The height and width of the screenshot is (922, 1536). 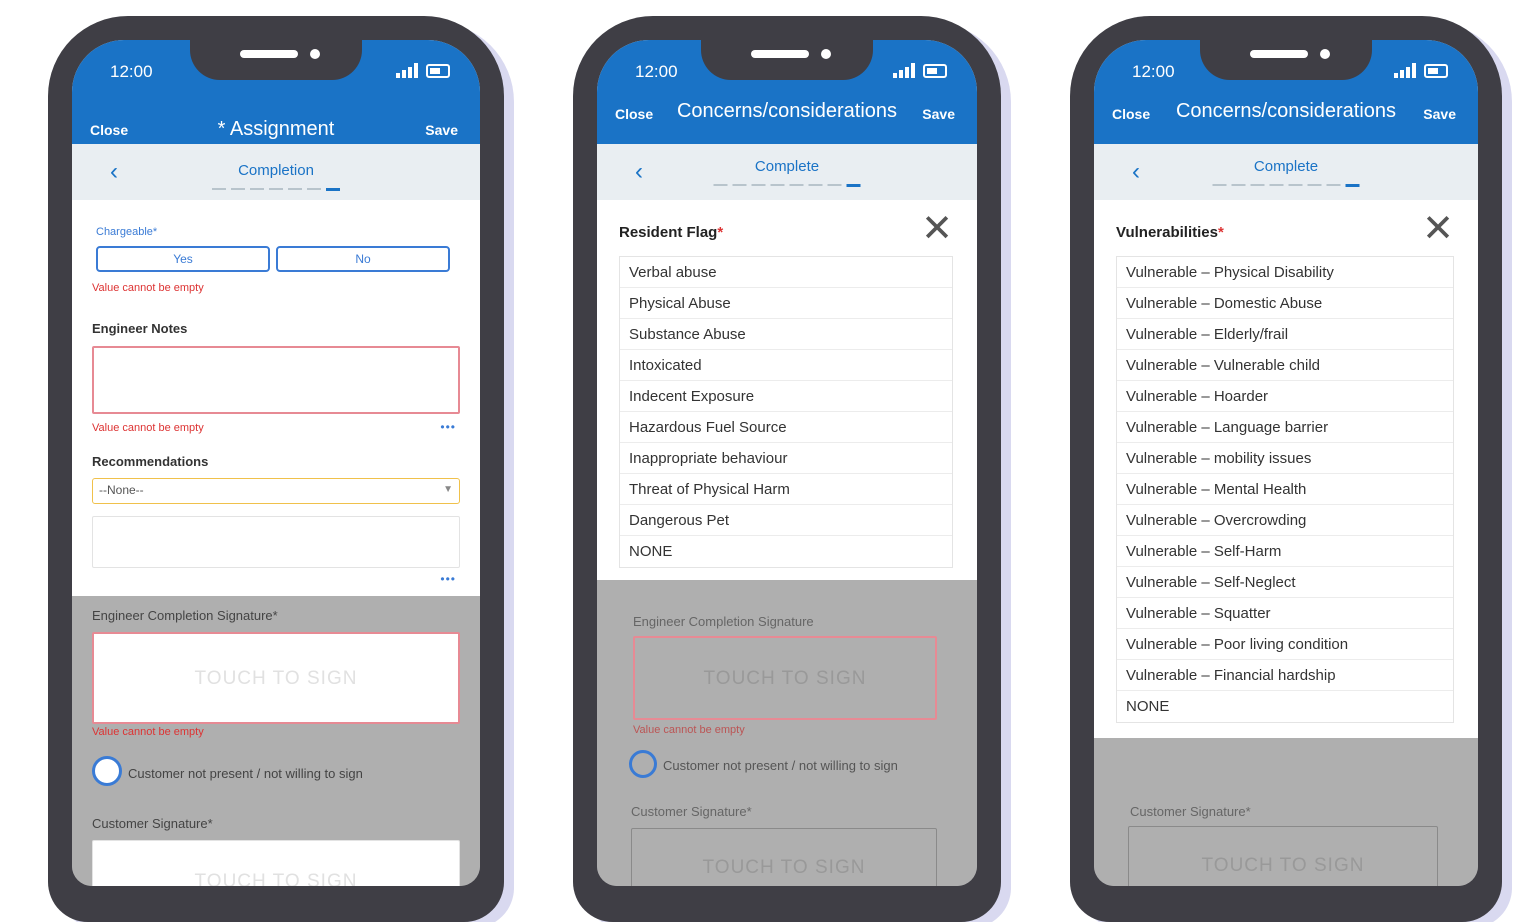 What do you see at coordinates (276, 542) in the screenshot?
I see `recommendations-notes-input` at bounding box center [276, 542].